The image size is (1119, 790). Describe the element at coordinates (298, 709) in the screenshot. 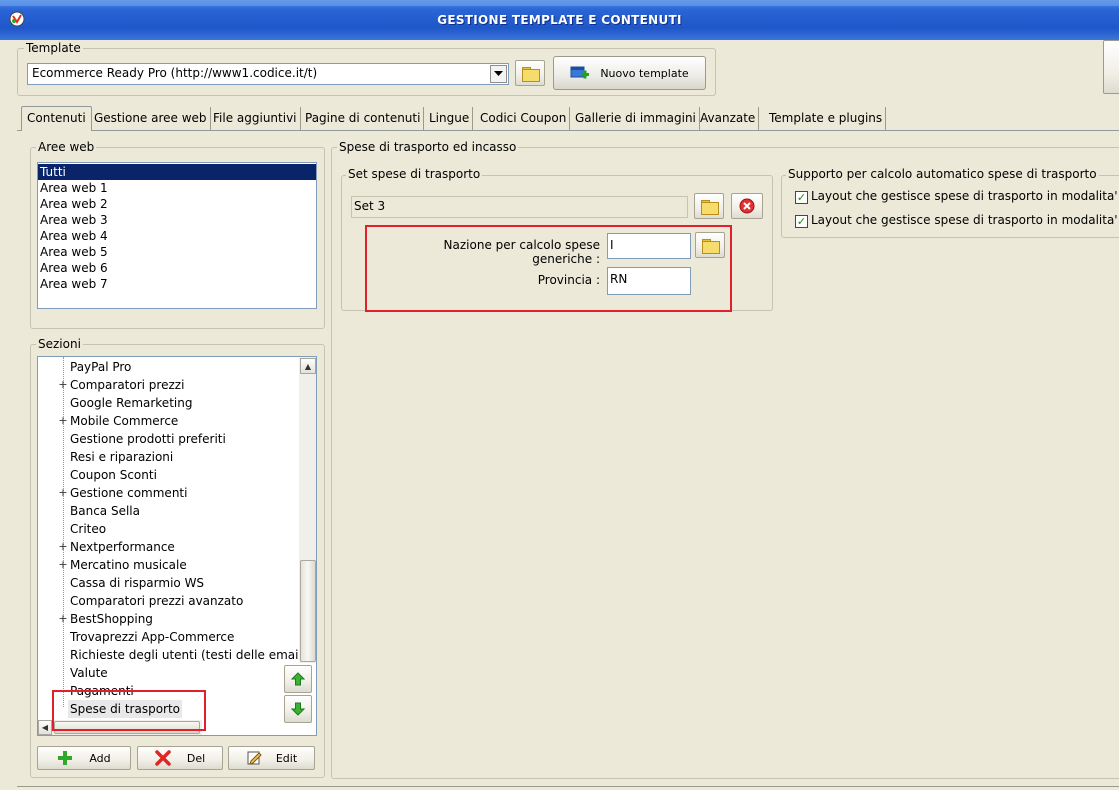

I see `move-down-button` at that location.